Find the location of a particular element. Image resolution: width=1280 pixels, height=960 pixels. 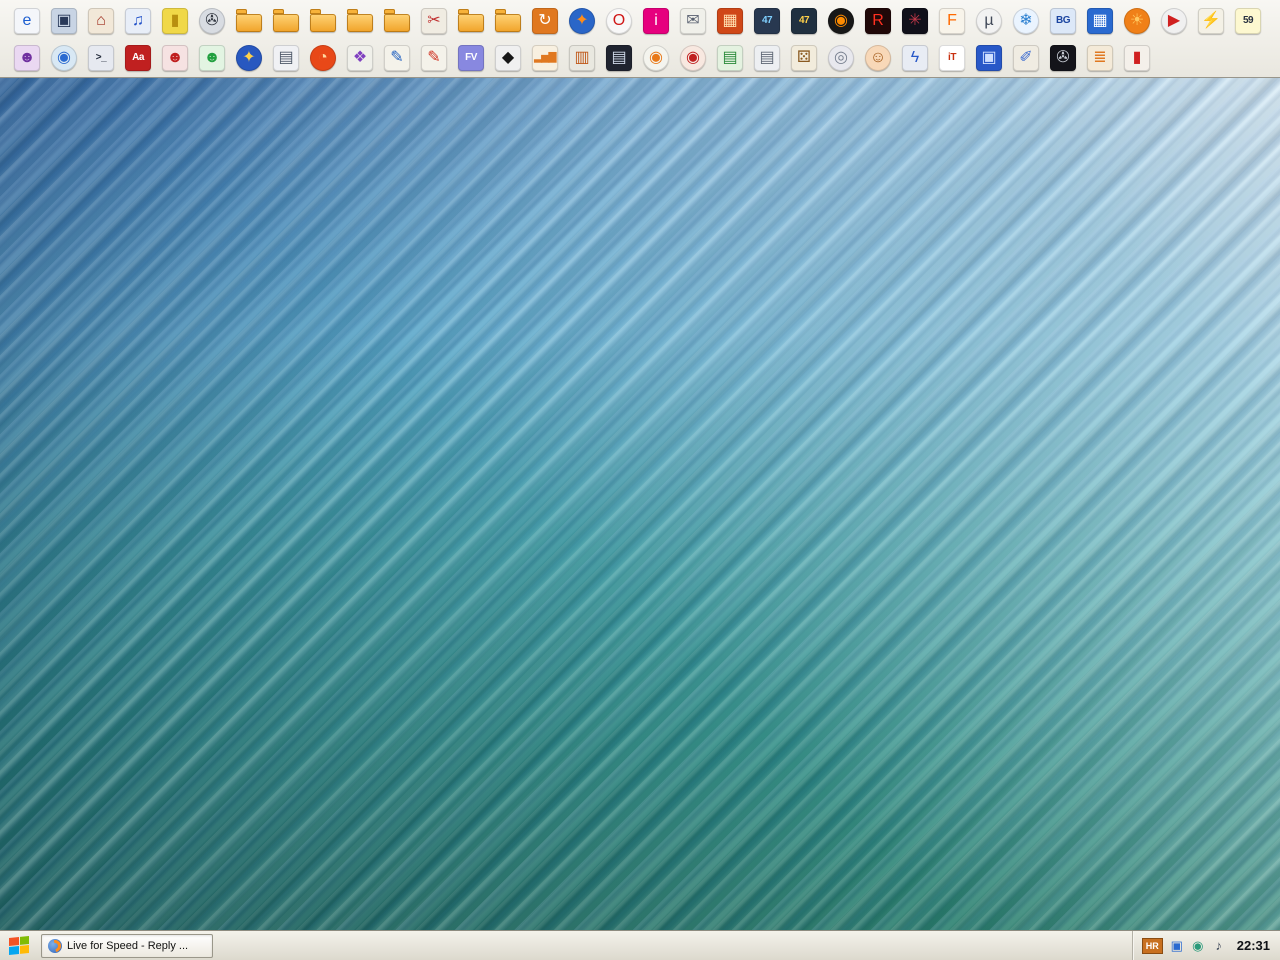

red-r-icon: R is located at coordinates (878, 21).